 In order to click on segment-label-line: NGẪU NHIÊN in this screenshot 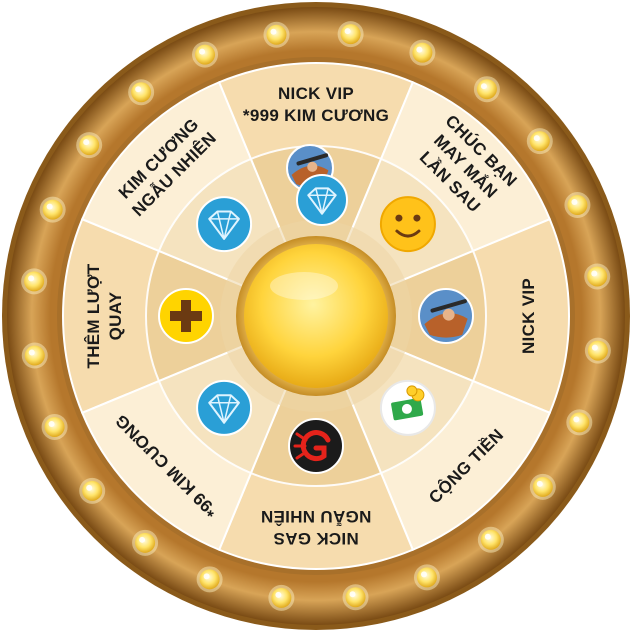, I will do `click(316, 516)`.